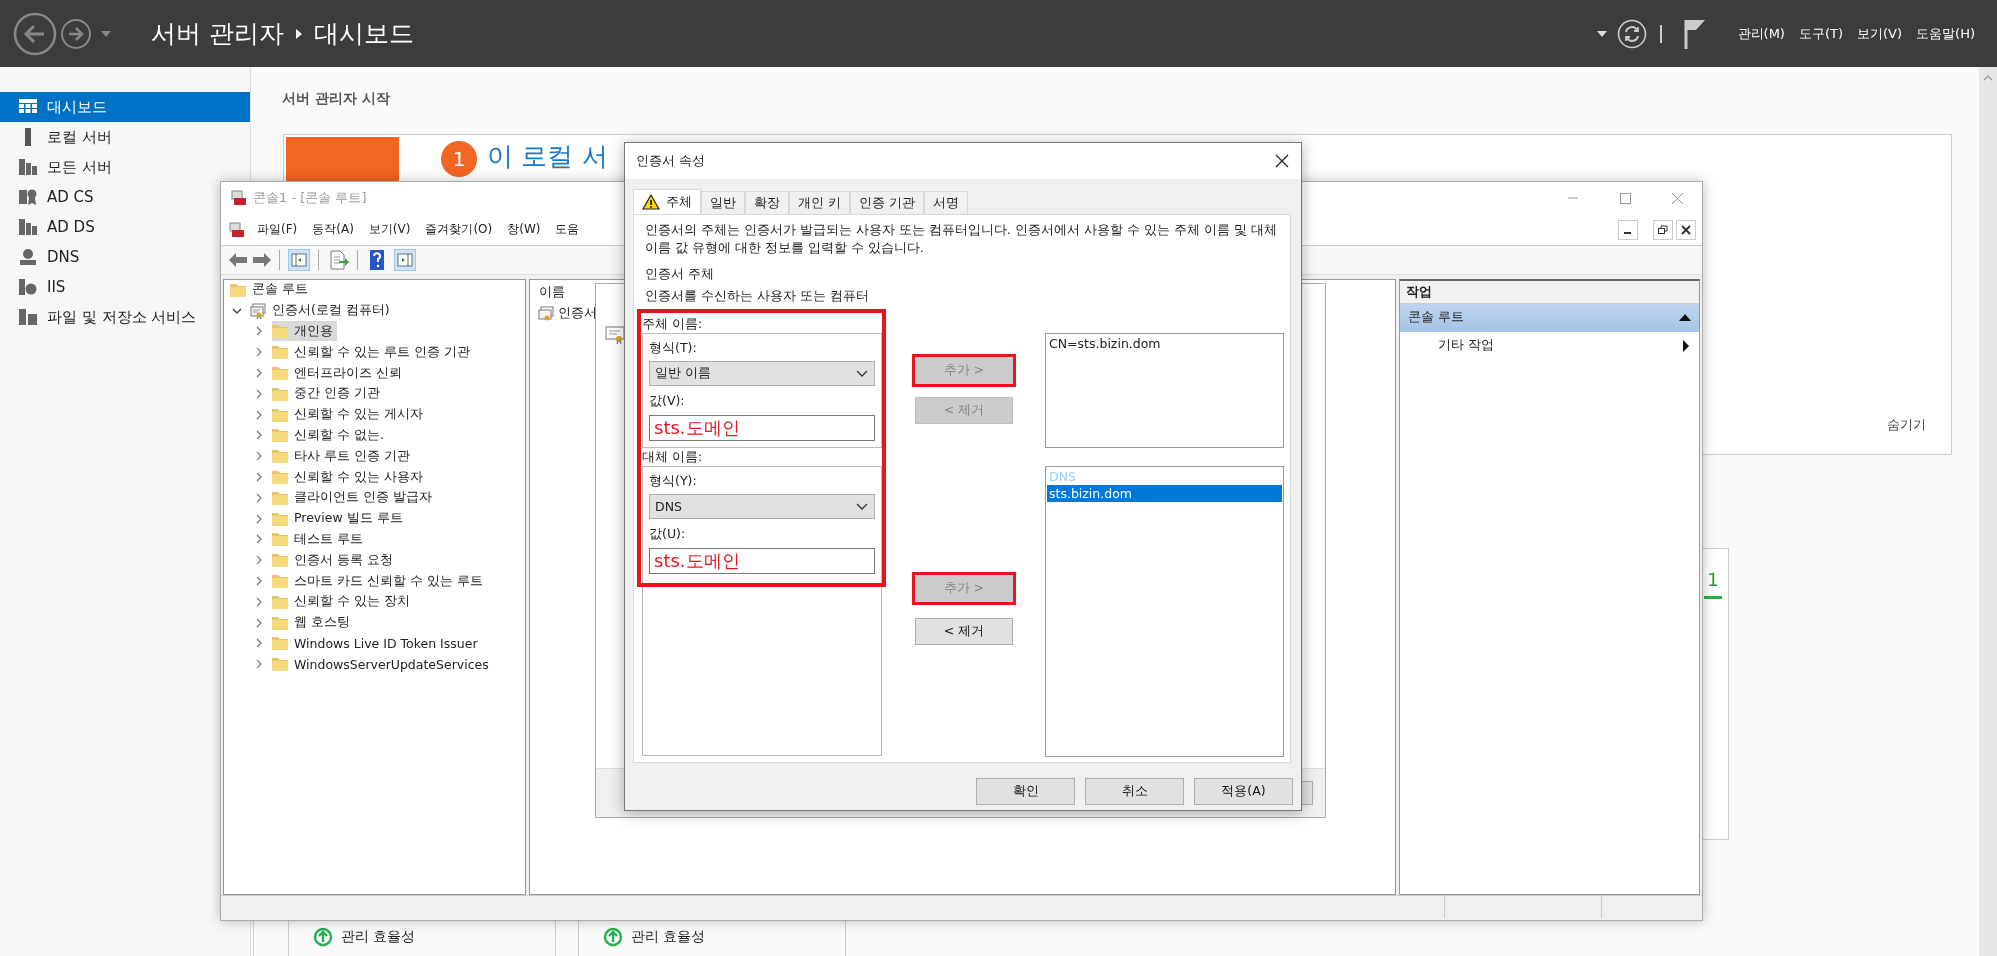  I want to click on tree-pane-button, so click(299, 259).